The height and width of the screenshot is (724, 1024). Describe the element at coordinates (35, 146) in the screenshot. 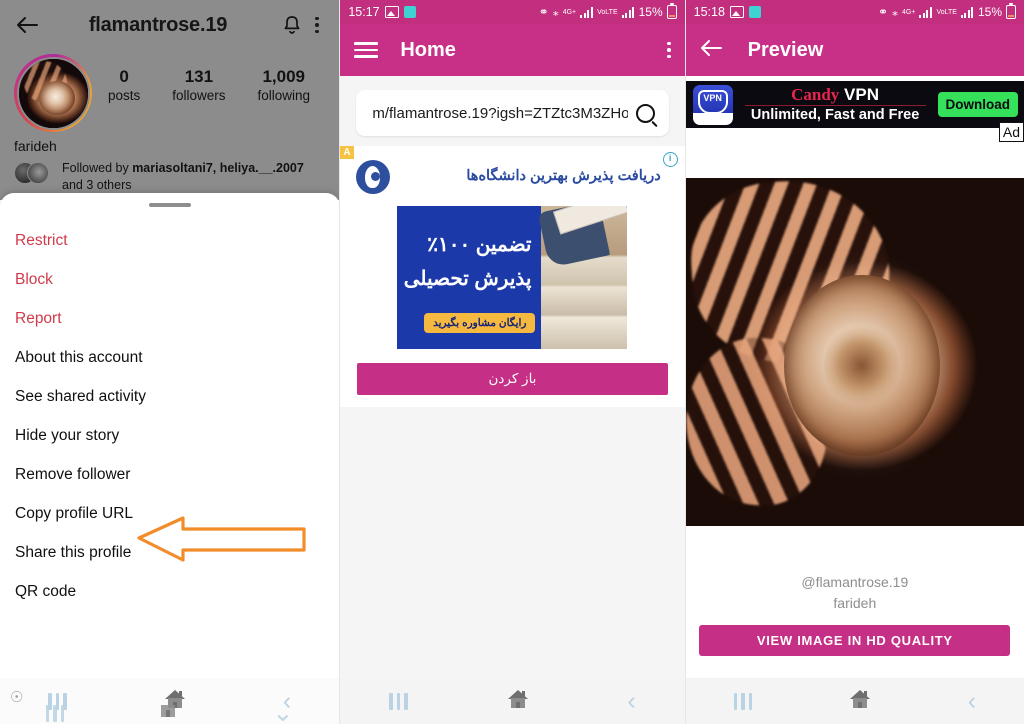

I see `profile-display-name: farideh` at that location.